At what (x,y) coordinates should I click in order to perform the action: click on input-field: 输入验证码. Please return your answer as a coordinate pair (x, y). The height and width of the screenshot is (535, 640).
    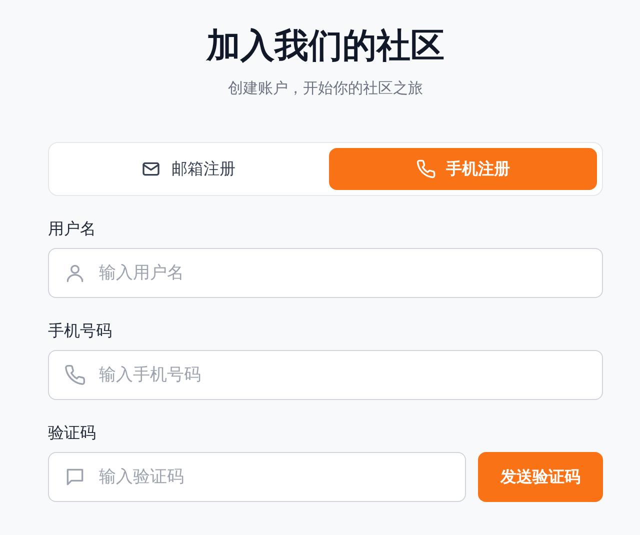
    Looking at the image, I should click on (257, 477).